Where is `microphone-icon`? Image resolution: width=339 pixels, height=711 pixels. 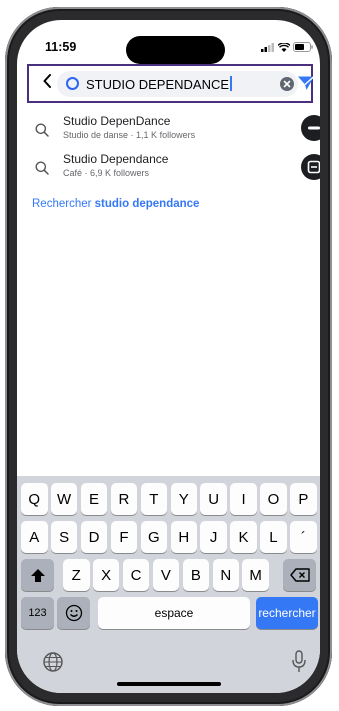 microphone-icon is located at coordinates (299, 662).